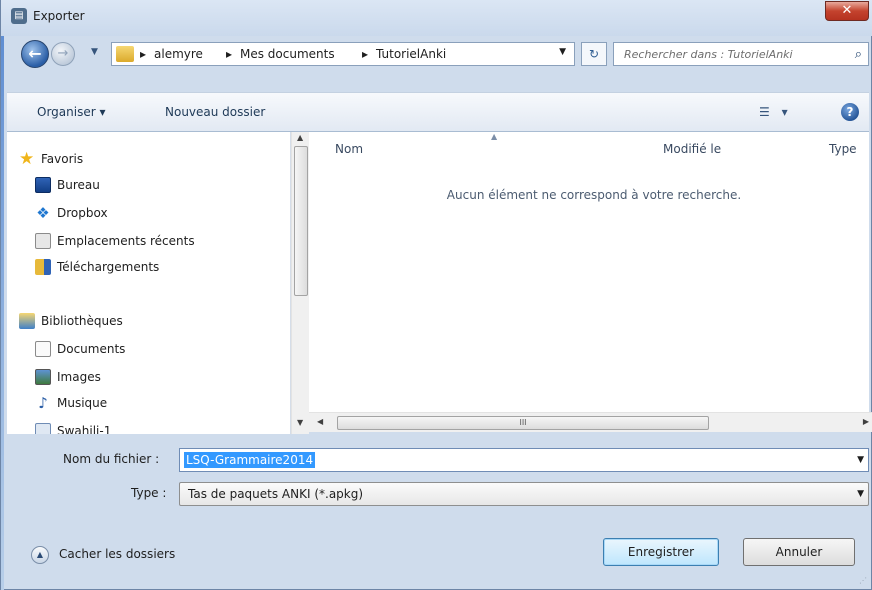 The height and width of the screenshot is (590, 872). What do you see at coordinates (784, 112) in the screenshot?
I see `view-dropdown-icon: ▾` at bounding box center [784, 112].